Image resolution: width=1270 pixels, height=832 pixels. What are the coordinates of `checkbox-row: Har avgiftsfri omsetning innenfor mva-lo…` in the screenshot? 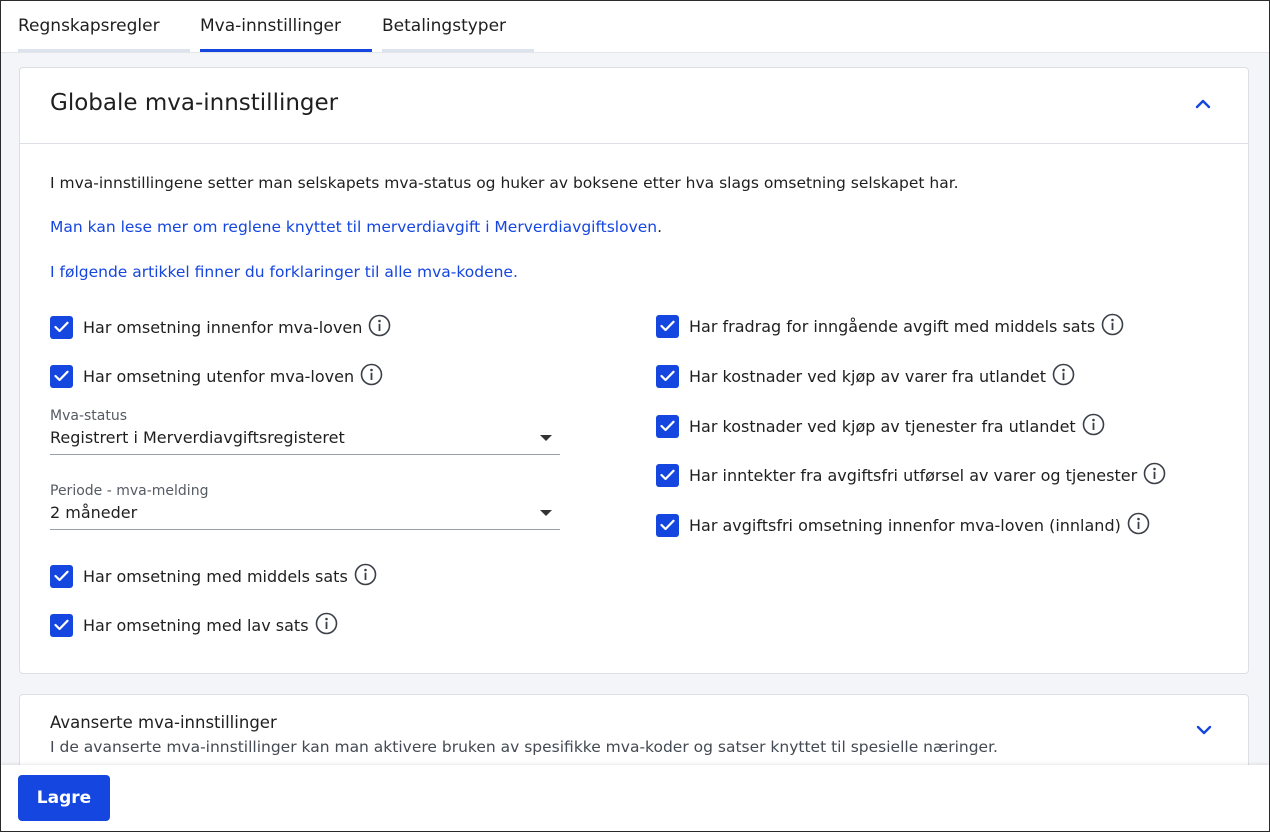 It's located at (903, 525).